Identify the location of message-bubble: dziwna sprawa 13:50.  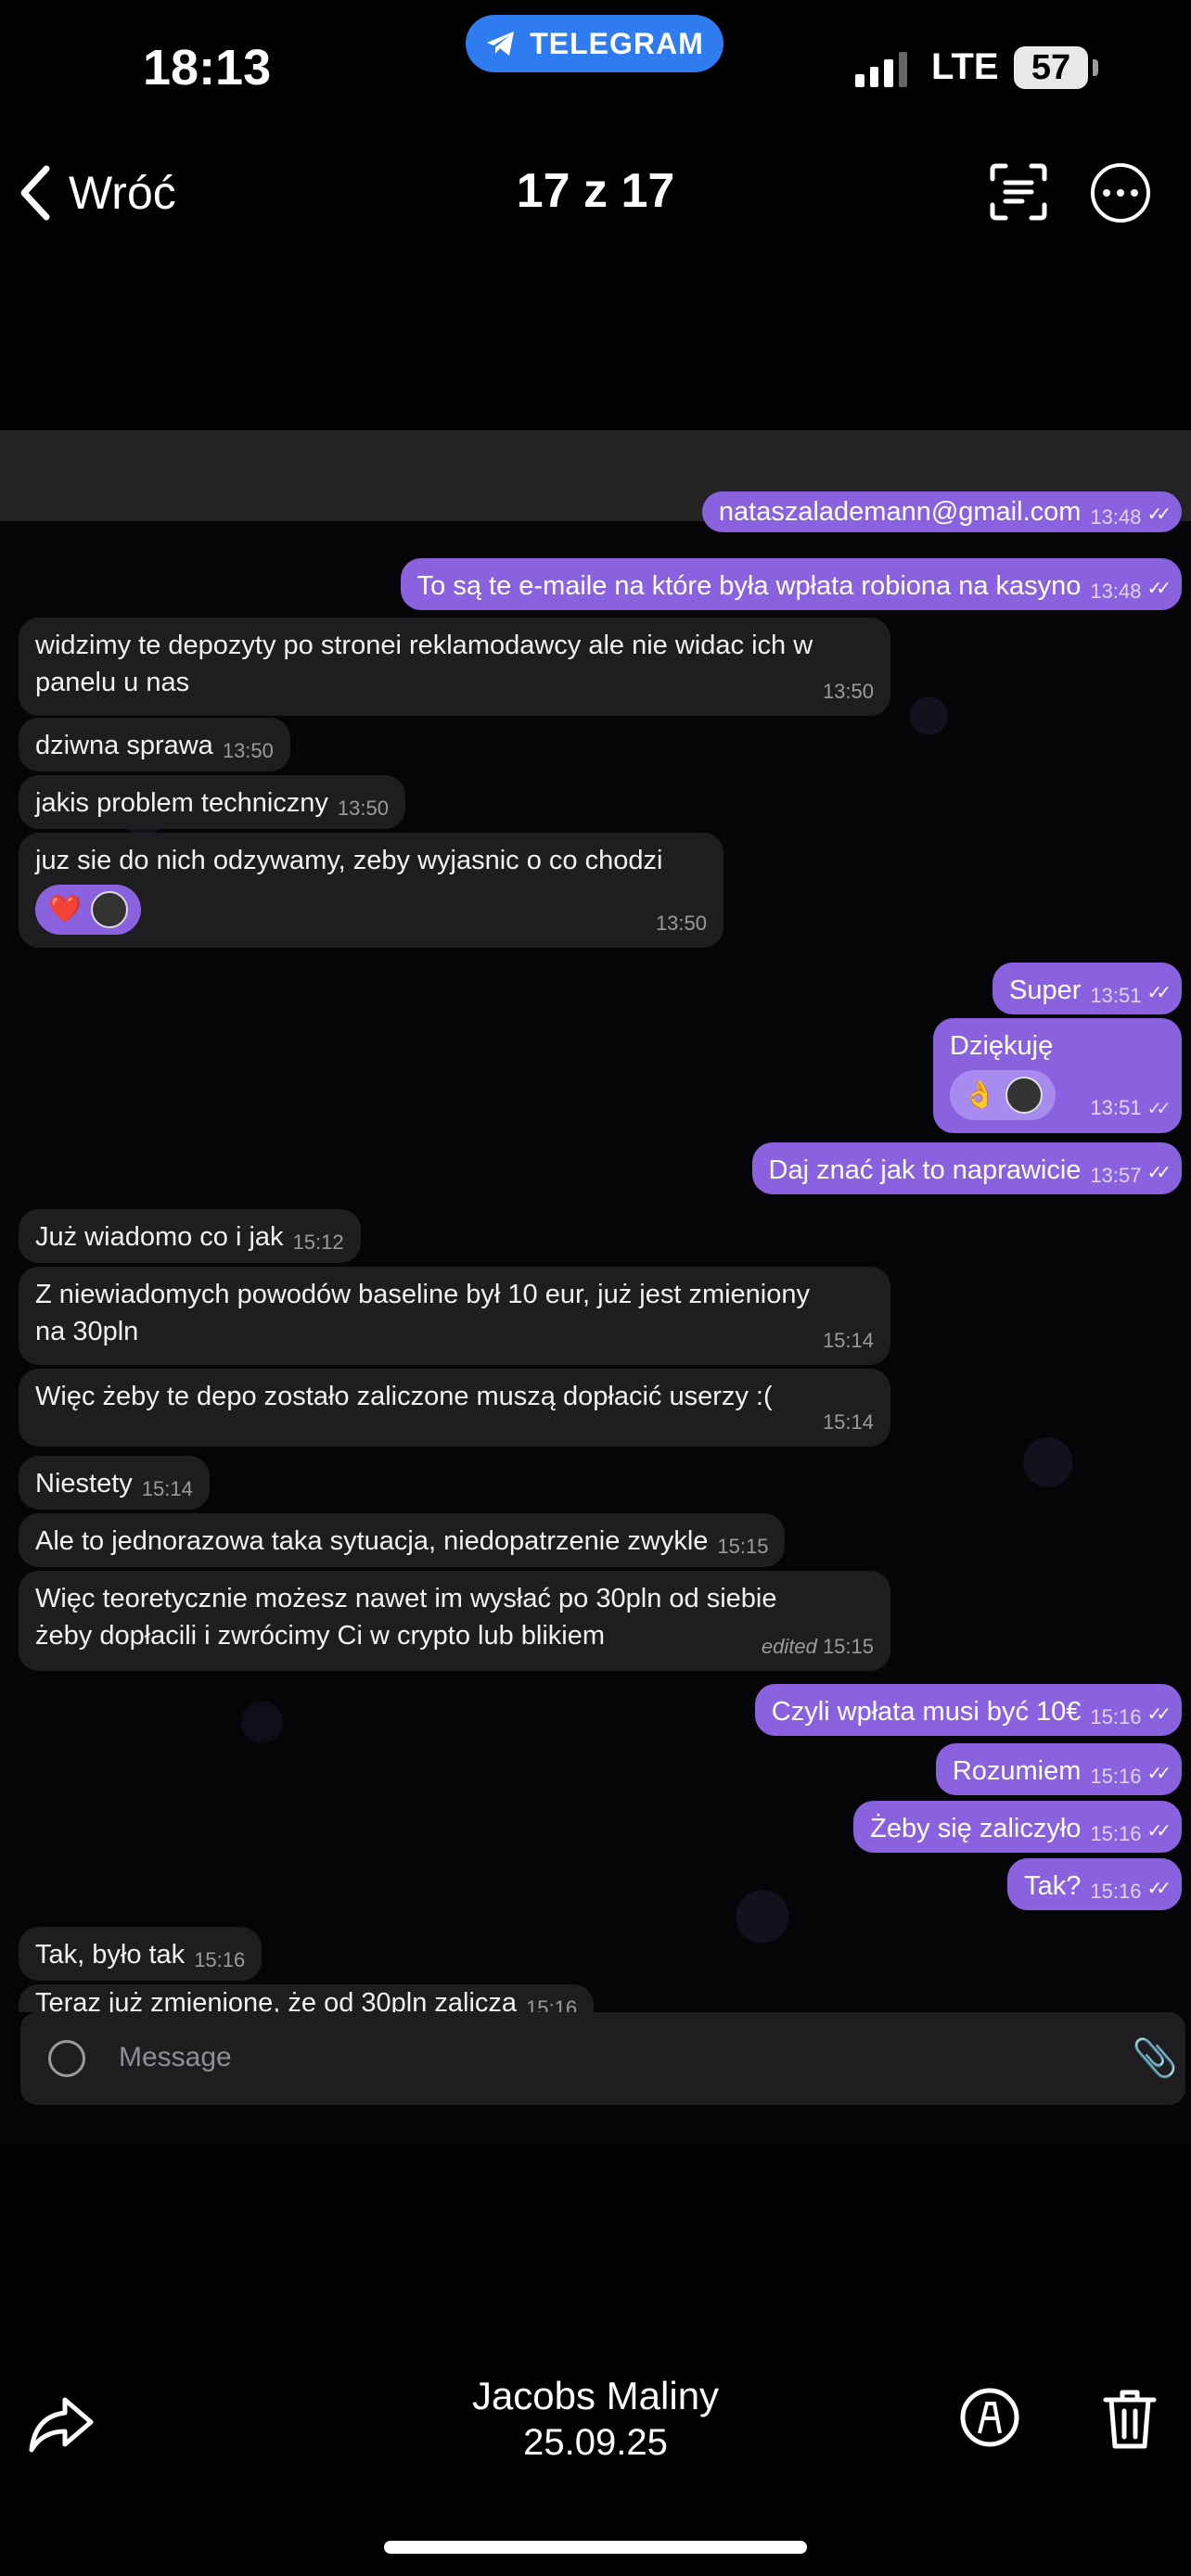
(154, 745).